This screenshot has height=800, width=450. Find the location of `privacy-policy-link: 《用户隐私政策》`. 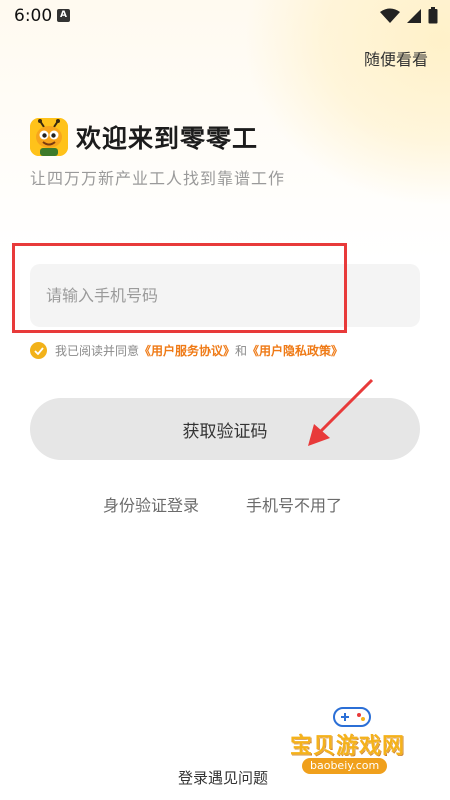

privacy-policy-link: 《用户隐私政策》 is located at coordinates (295, 350).